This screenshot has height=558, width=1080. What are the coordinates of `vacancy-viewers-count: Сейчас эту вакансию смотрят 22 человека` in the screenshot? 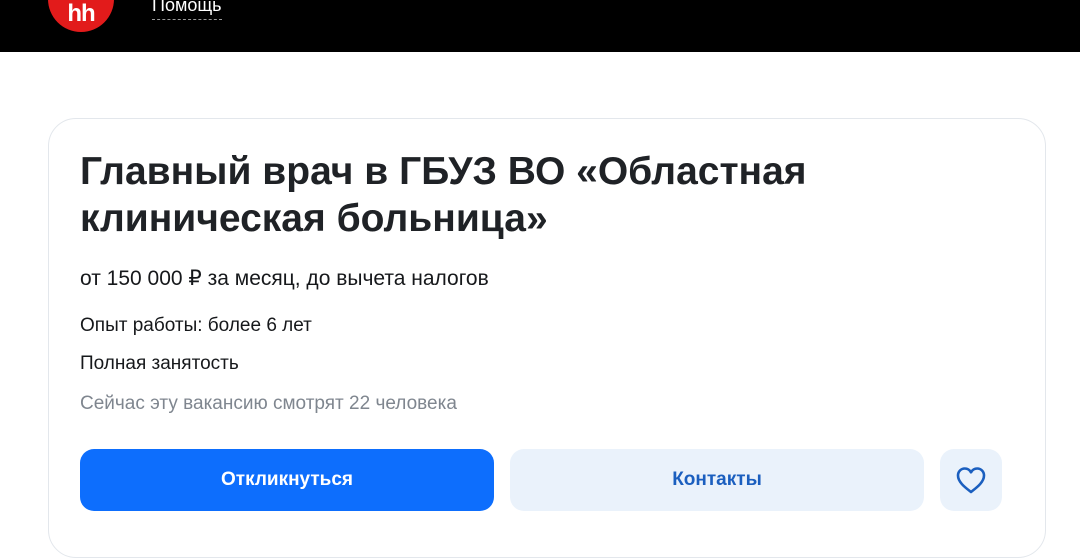 It's located at (268, 403).